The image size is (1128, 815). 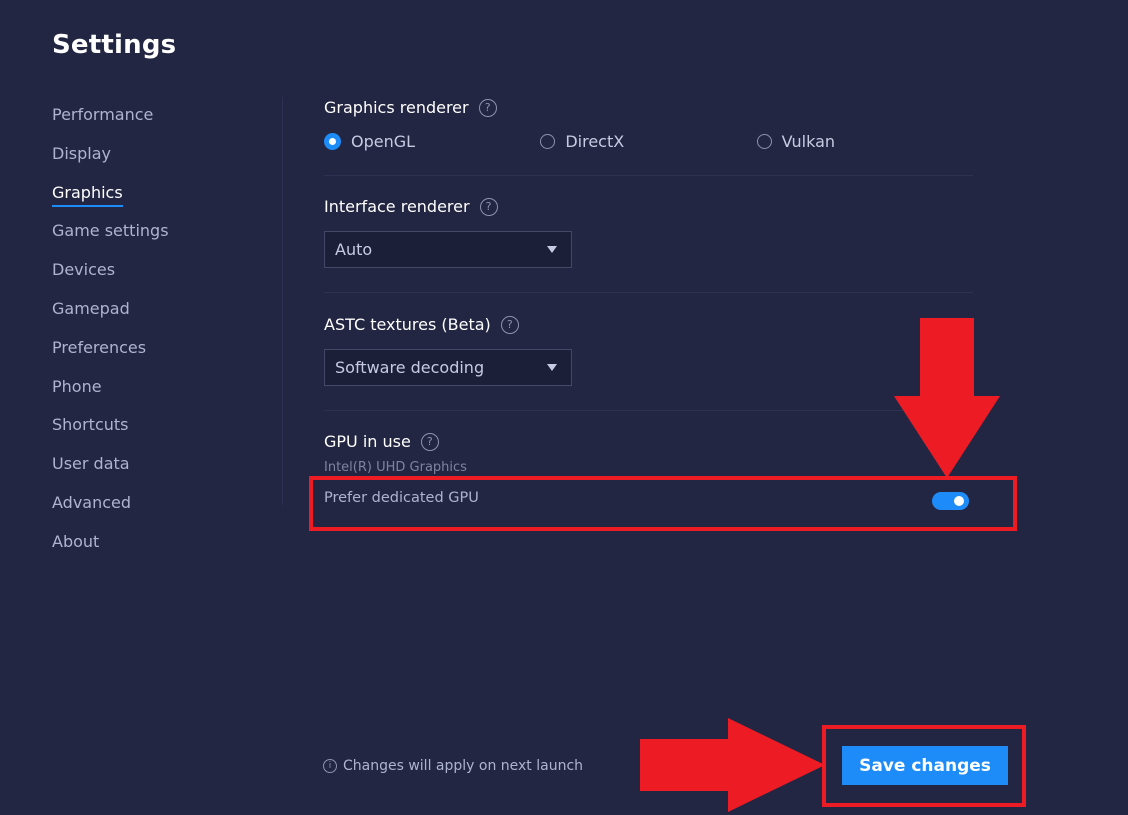 I want to click on interface-renderer-select: Auto, so click(x=448, y=249).